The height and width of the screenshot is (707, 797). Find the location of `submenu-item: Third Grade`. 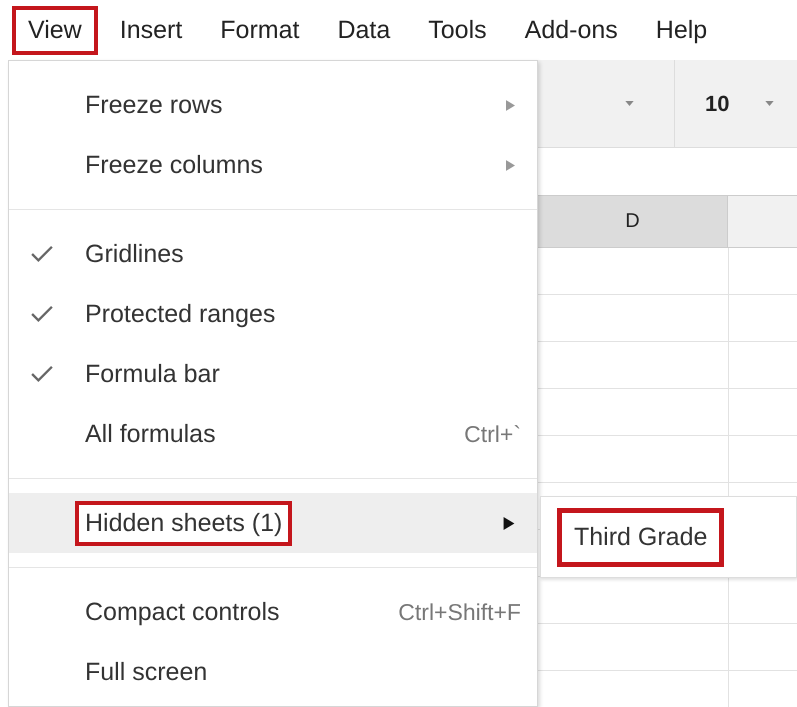

submenu-item: Third Grade is located at coordinates (640, 537).